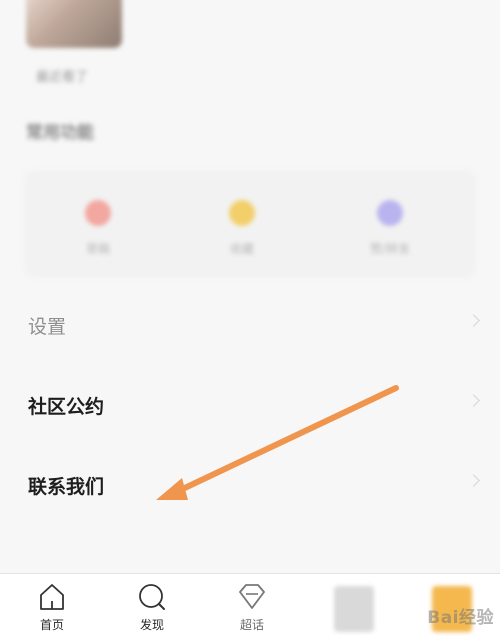 This screenshot has height=636, width=500. I want to click on recent-caption: 最近看了, so click(62, 77).